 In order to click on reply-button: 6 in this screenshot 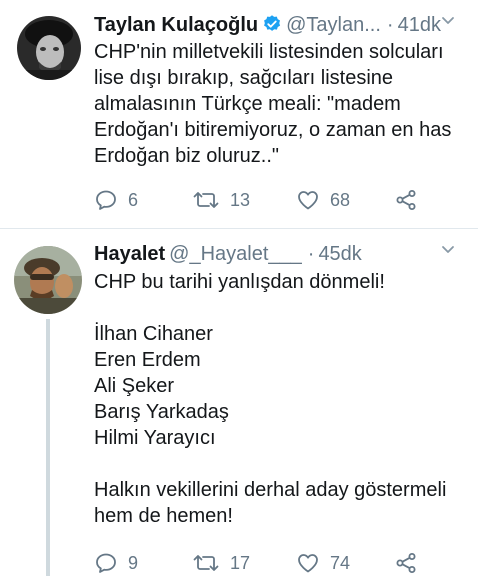, I will do `click(116, 200)`.